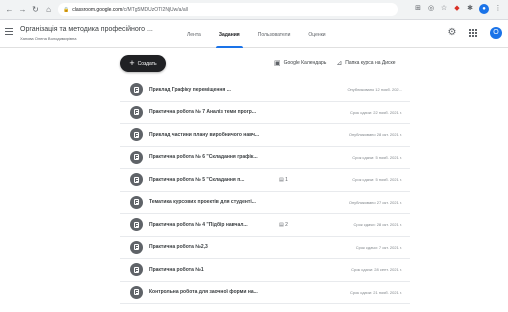 This screenshot has width=508, height=312. Describe the element at coordinates (378, 247) in the screenshot. I see `assignment-status: Срок сдачи: 7 окт. 2021 г.` at that location.